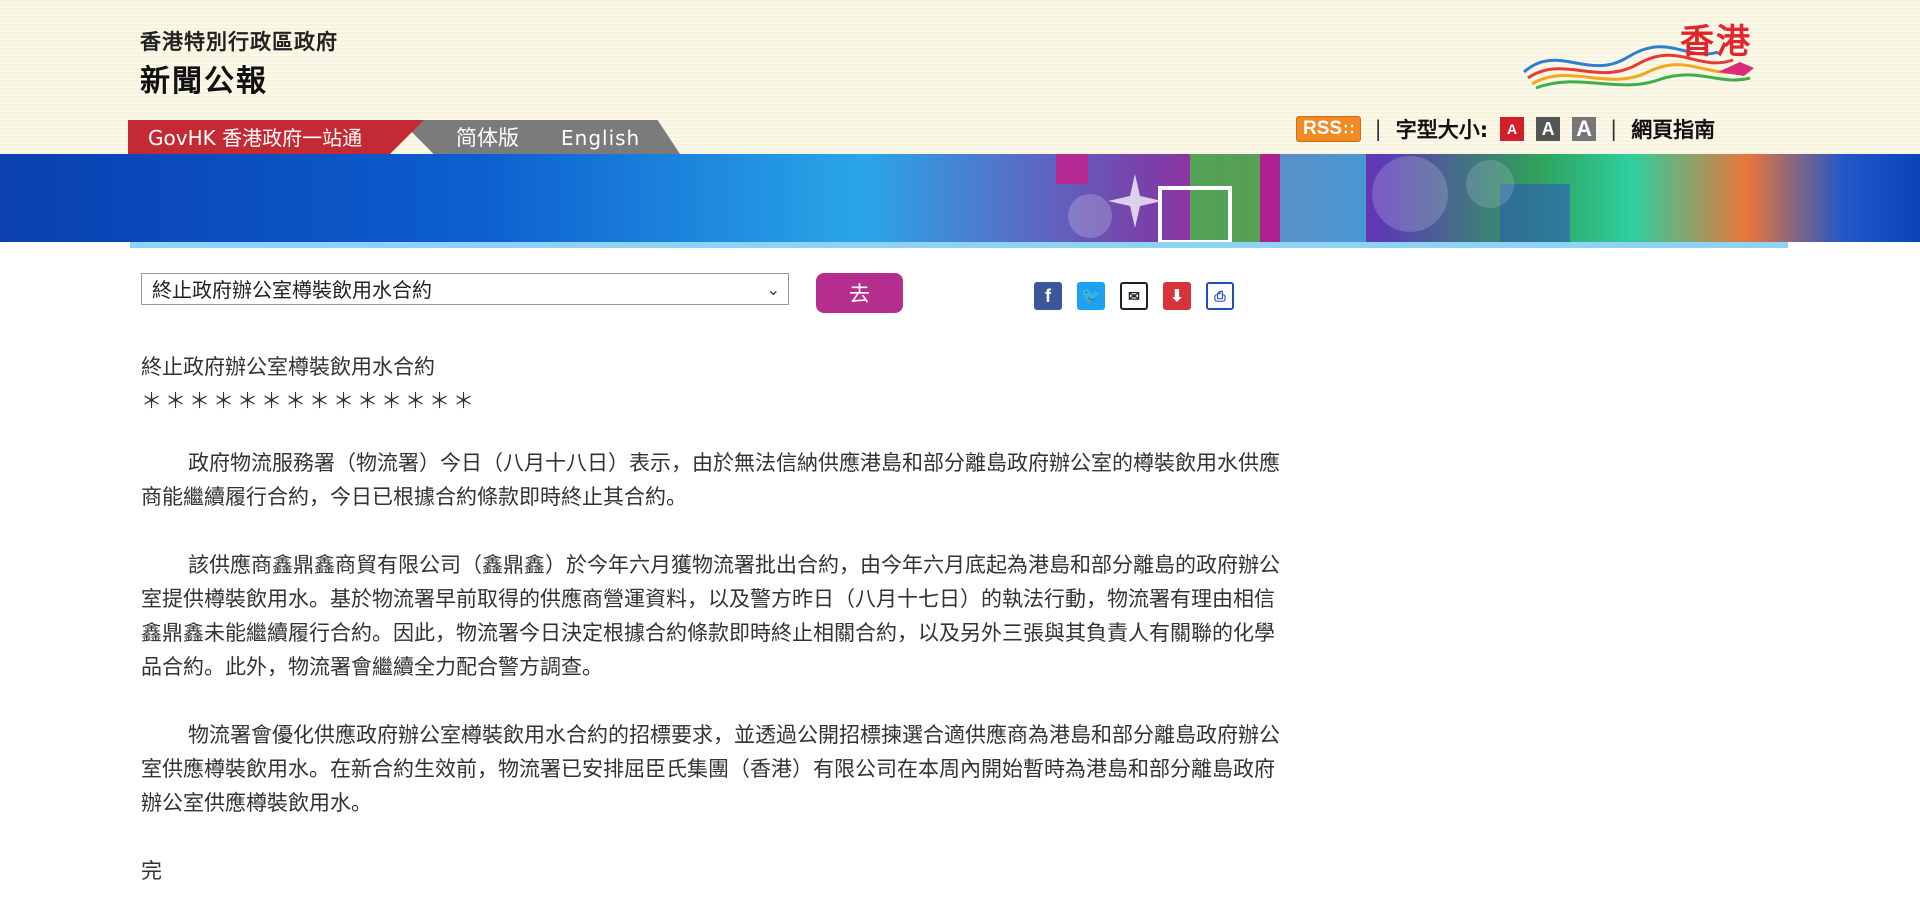 The height and width of the screenshot is (919, 1920). Describe the element at coordinates (1323, 128) in the screenshot. I see `rss-label: RSS` at that location.